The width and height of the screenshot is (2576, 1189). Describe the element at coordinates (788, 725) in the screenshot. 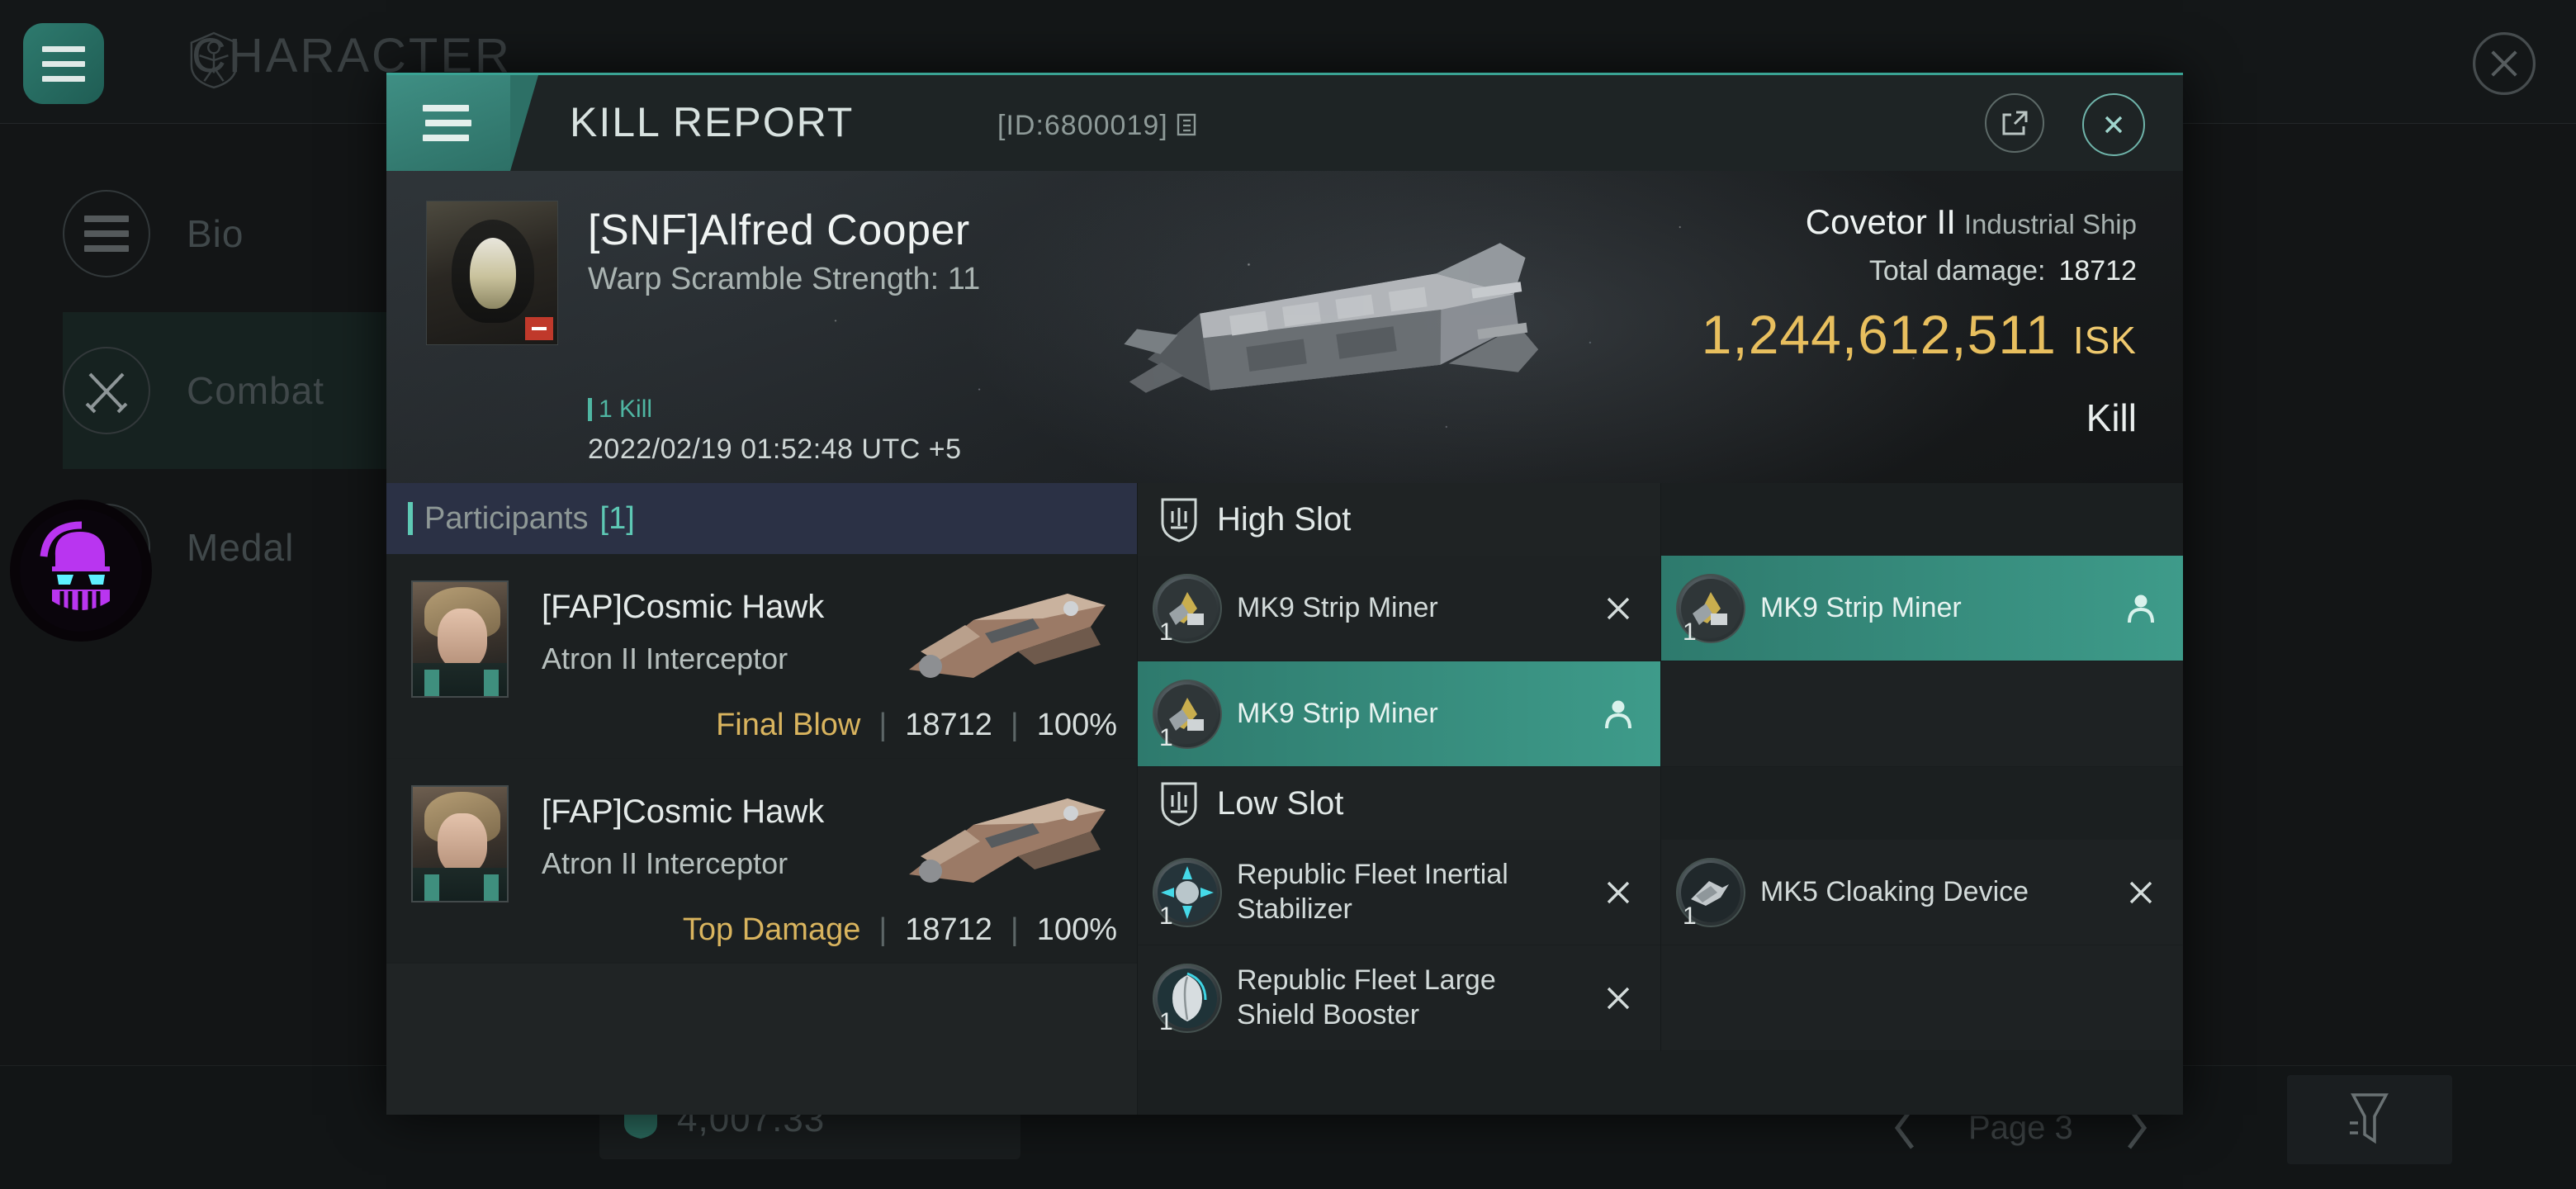

I see `participant-tag: Final Blow` at that location.